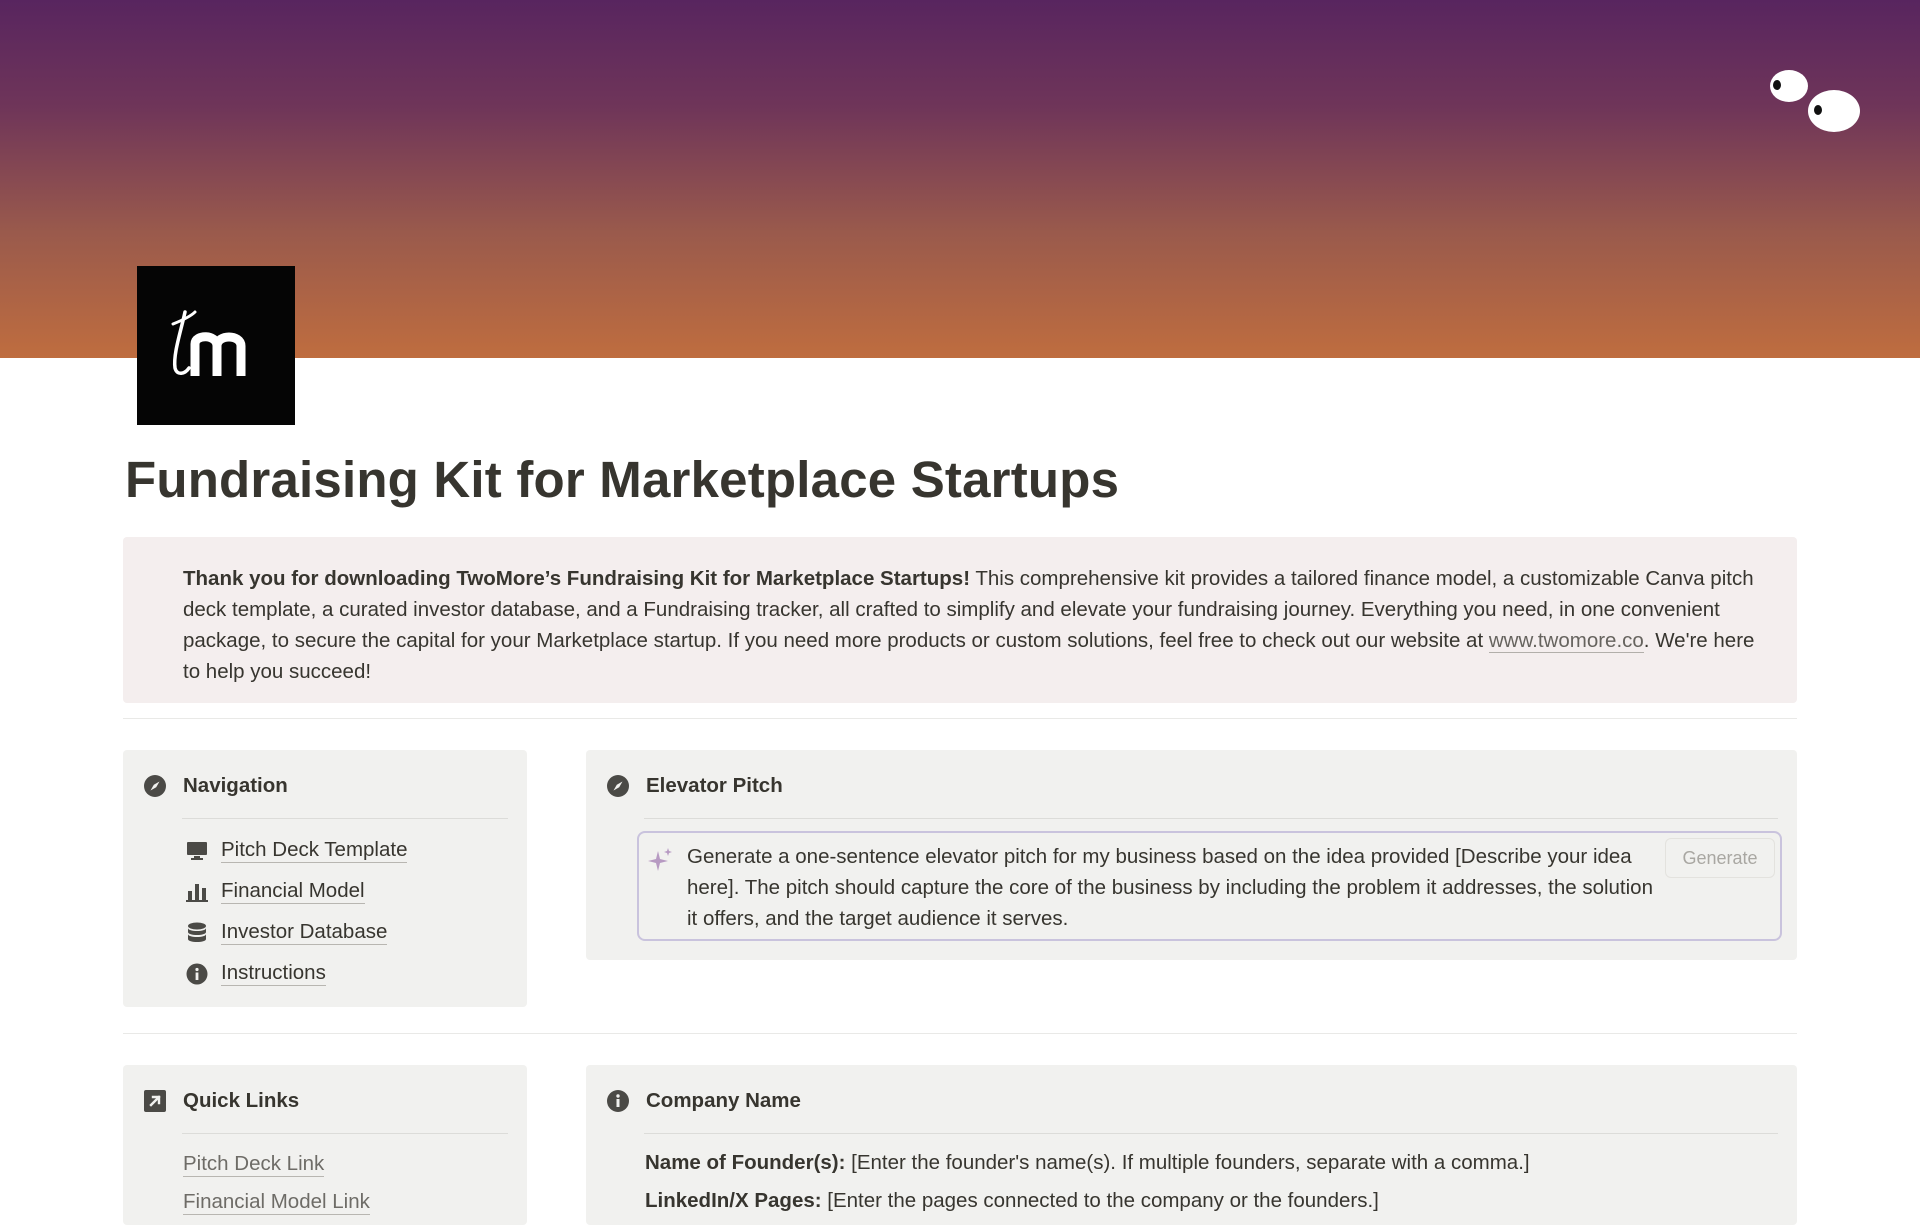 The height and width of the screenshot is (1225, 1920). I want to click on bar-chart-icon, so click(197, 892).